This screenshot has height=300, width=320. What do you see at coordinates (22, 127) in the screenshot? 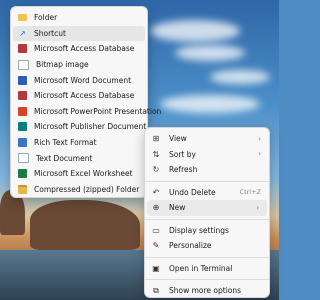
I see `publisher-icon` at bounding box center [22, 127].